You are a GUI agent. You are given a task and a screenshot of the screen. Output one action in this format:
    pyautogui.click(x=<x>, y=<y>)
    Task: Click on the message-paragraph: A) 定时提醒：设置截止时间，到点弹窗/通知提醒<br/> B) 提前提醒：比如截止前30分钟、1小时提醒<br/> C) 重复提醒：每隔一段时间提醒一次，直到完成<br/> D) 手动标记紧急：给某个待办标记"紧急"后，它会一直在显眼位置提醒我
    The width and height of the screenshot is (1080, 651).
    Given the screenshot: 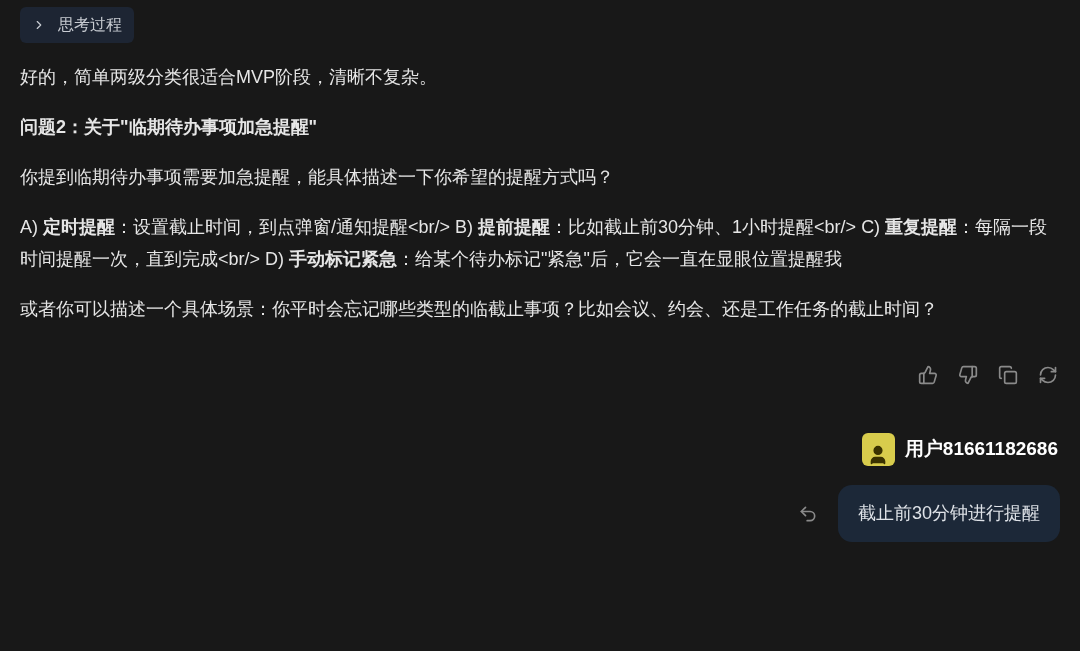 What is the action you would take?
    pyautogui.click(x=534, y=243)
    